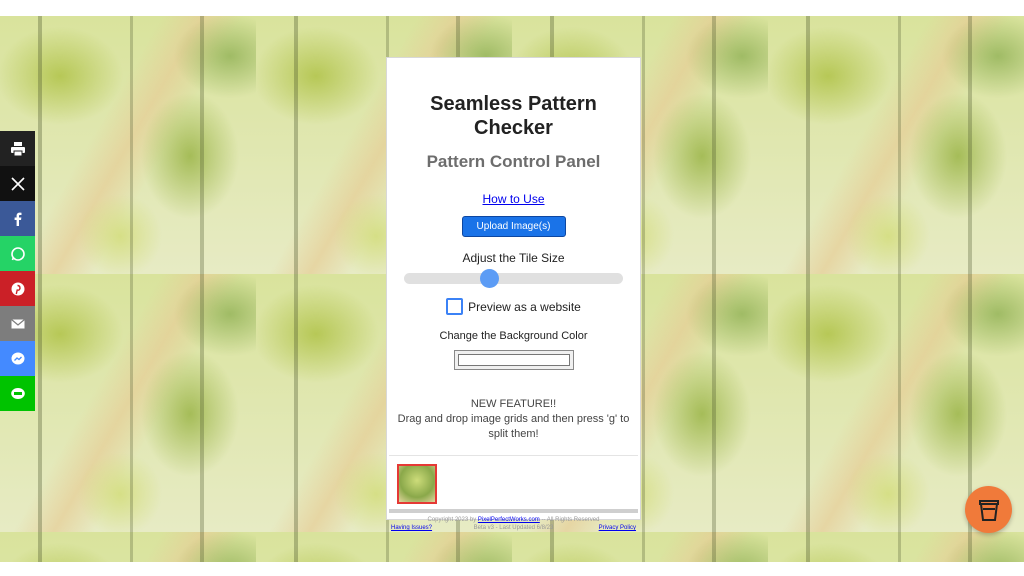 This screenshot has height=576, width=1024. I want to click on having-issues-link: Having Issues?, so click(411, 528).